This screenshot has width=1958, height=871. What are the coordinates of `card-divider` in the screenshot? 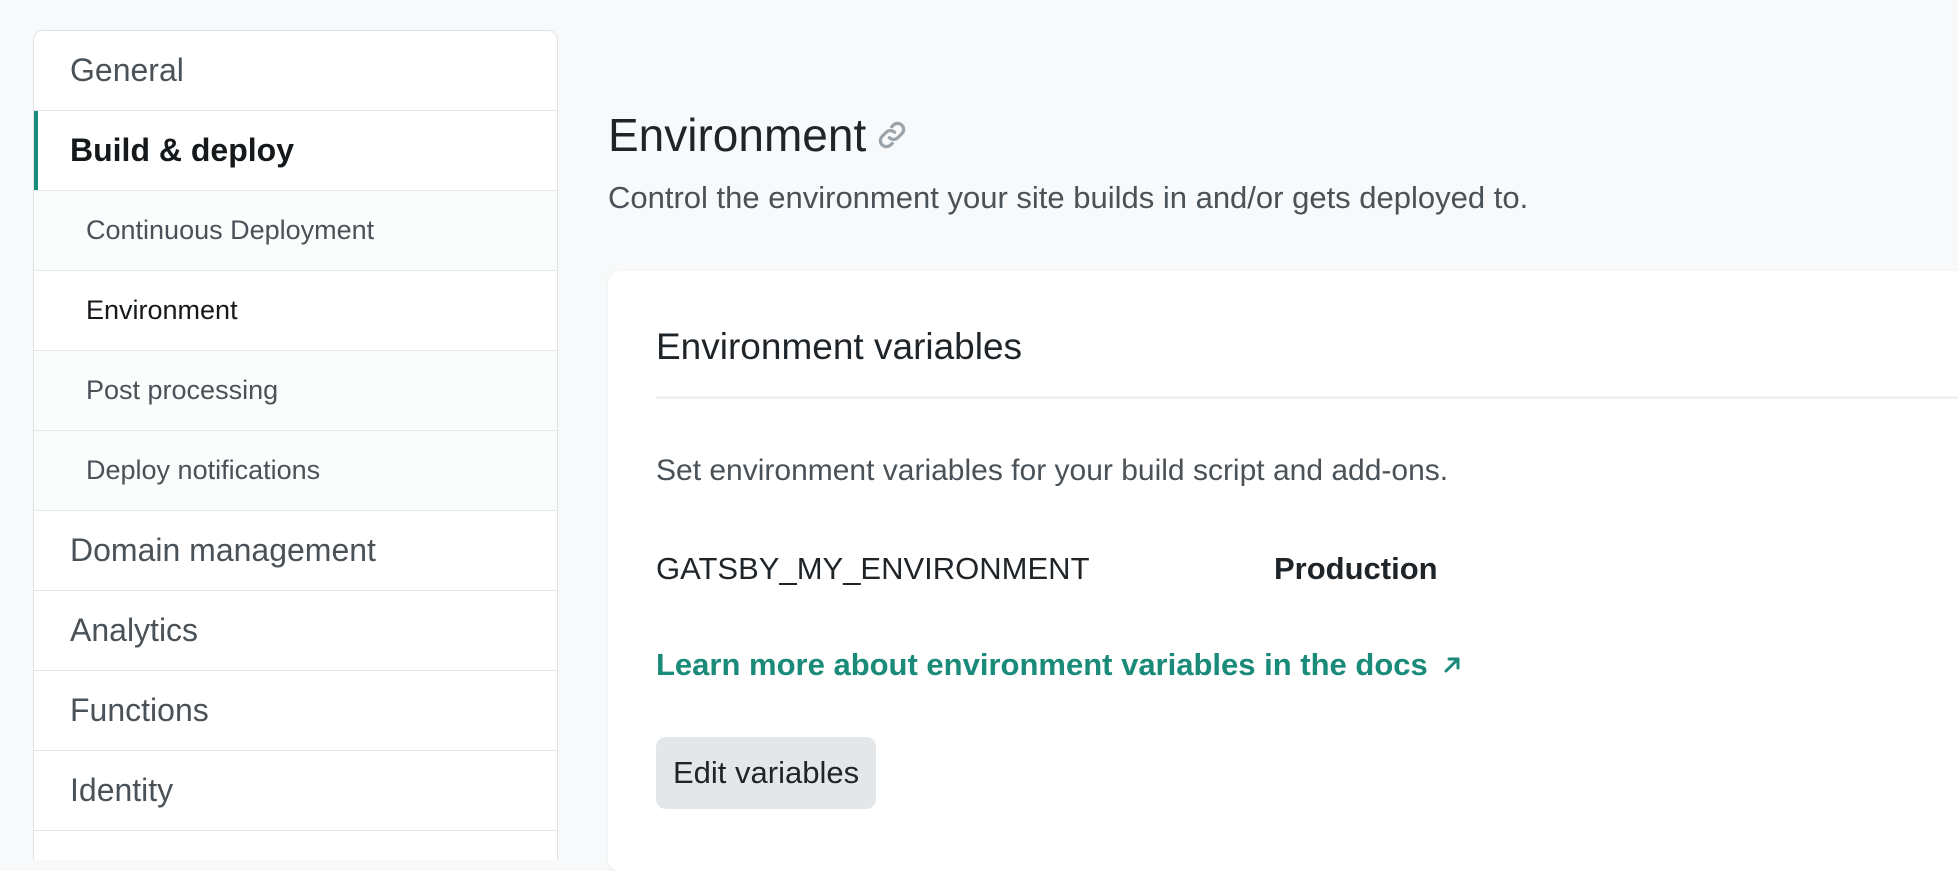 It's located at (1307, 397).